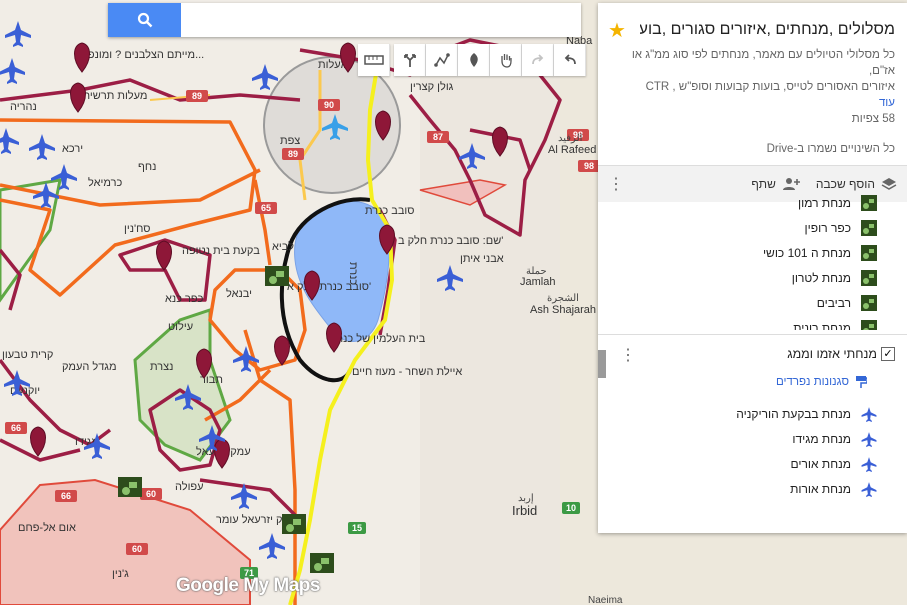  What do you see at coordinates (147, 167) in the screenshot?
I see `label-nahf: נחף` at bounding box center [147, 167].